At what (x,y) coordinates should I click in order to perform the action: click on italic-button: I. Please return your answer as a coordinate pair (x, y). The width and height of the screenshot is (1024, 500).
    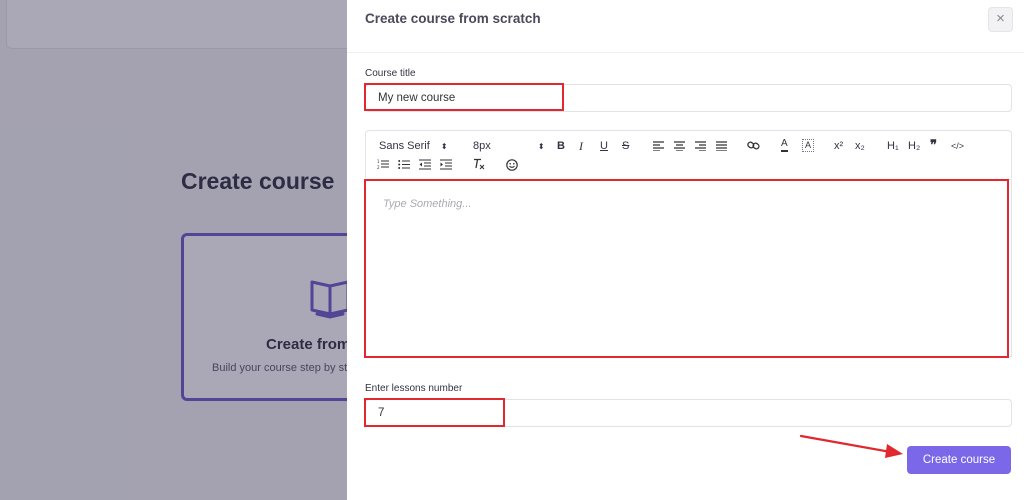
    Looking at the image, I should click on (581, 146).